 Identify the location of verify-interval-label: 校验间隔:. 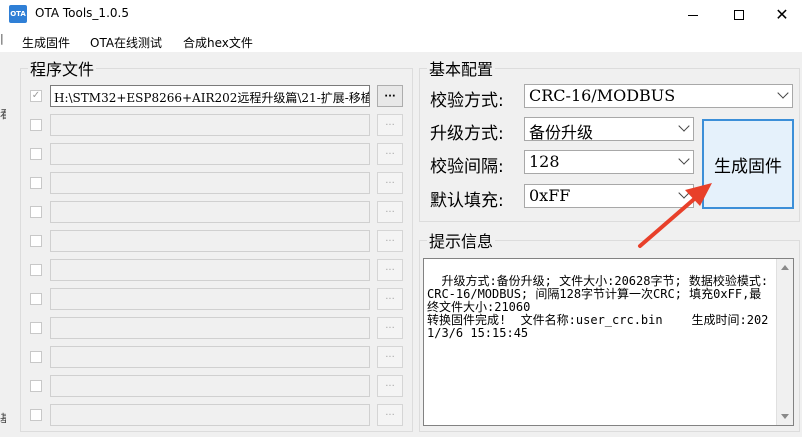
(467, 167).